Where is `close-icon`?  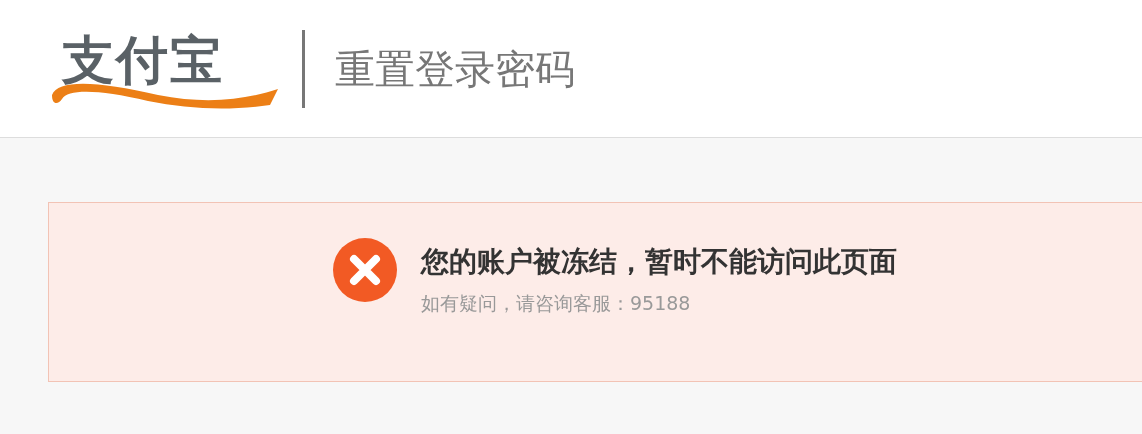 close-icon is located at coordinates (365, 270).